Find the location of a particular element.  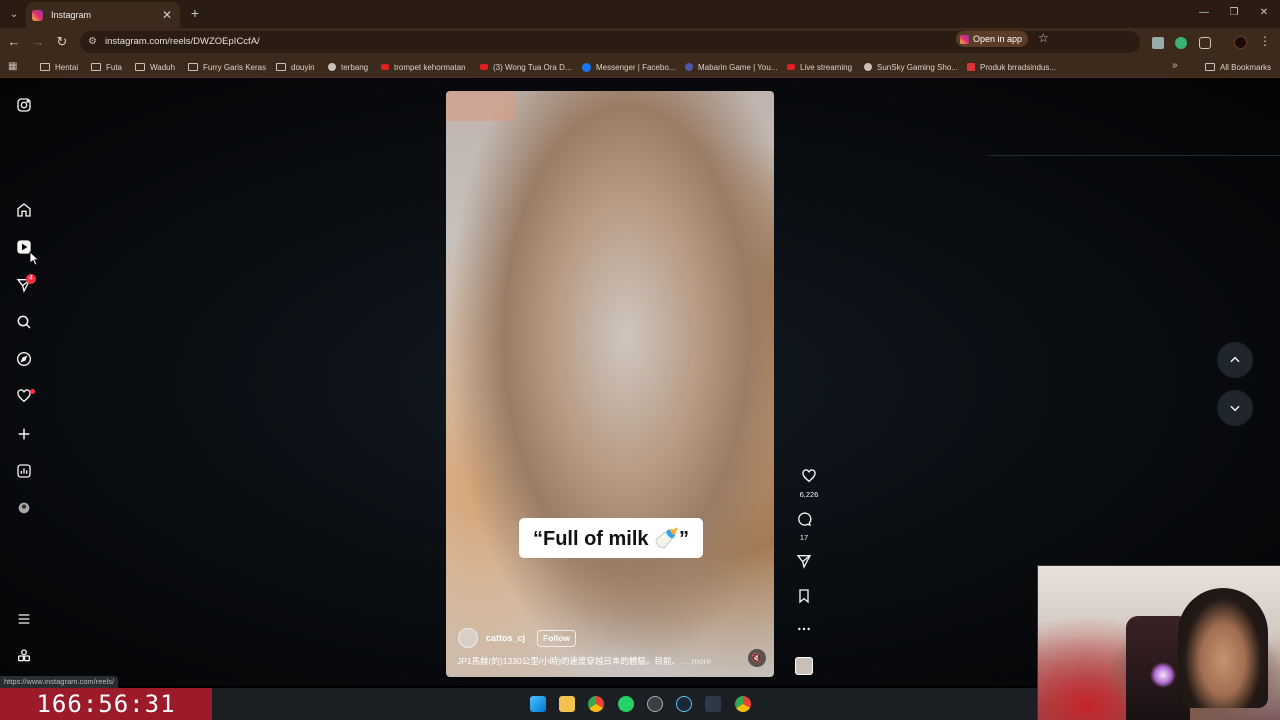

webcam-light is located at coordinates (1163, 675).